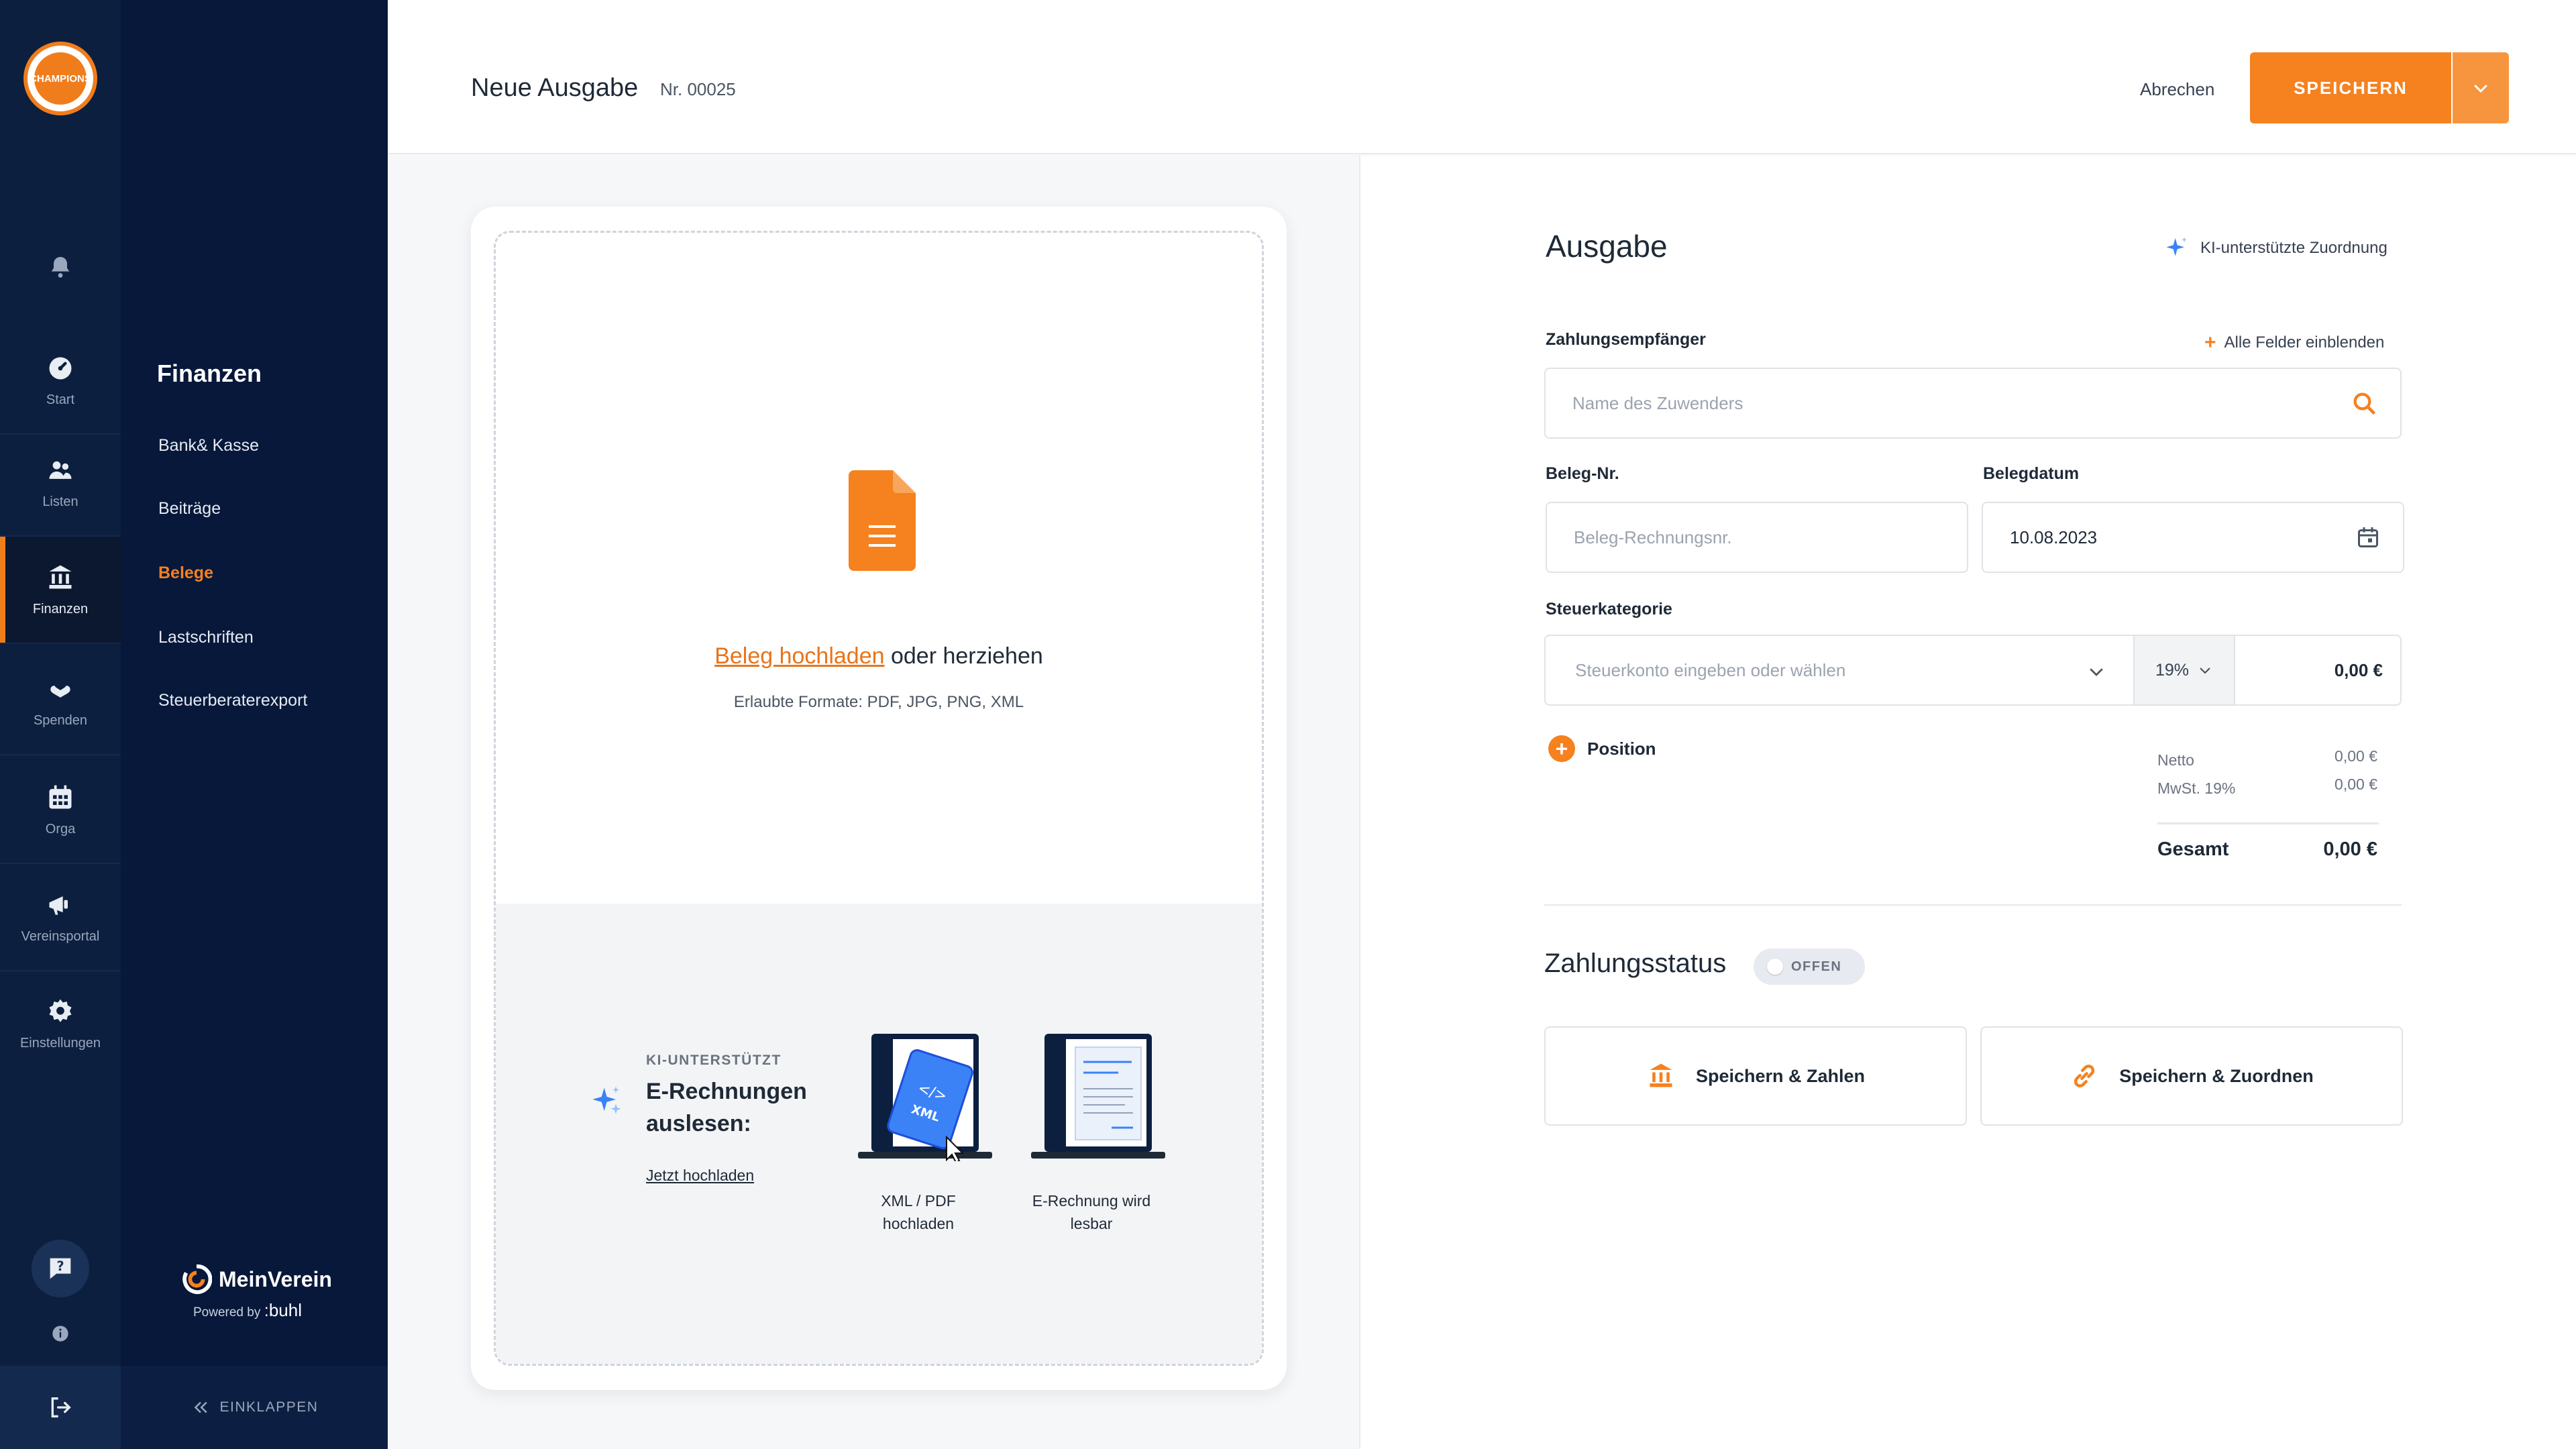  What do you see at coordinates (1609, 609) in the screenshot?
I see `tax-category-label: Steuerkategorie` at bounding box center [1609, 609].